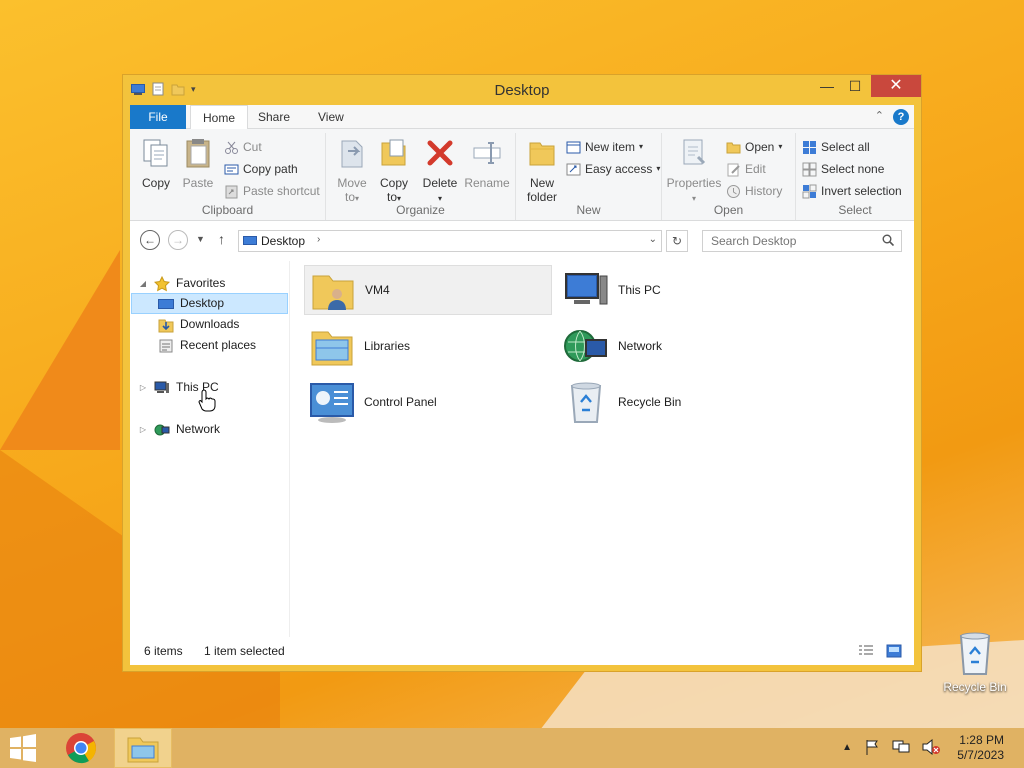  What do you see at coordinates (332, 348) in the screenshot?
I see `libraries-icon` at bounding box center [332, 348].